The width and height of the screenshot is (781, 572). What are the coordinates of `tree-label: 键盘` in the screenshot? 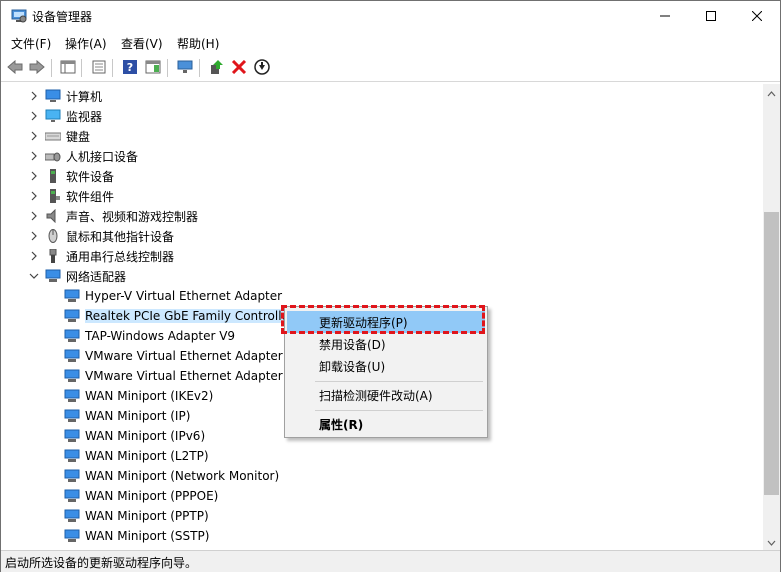 It's located at (78, 136).